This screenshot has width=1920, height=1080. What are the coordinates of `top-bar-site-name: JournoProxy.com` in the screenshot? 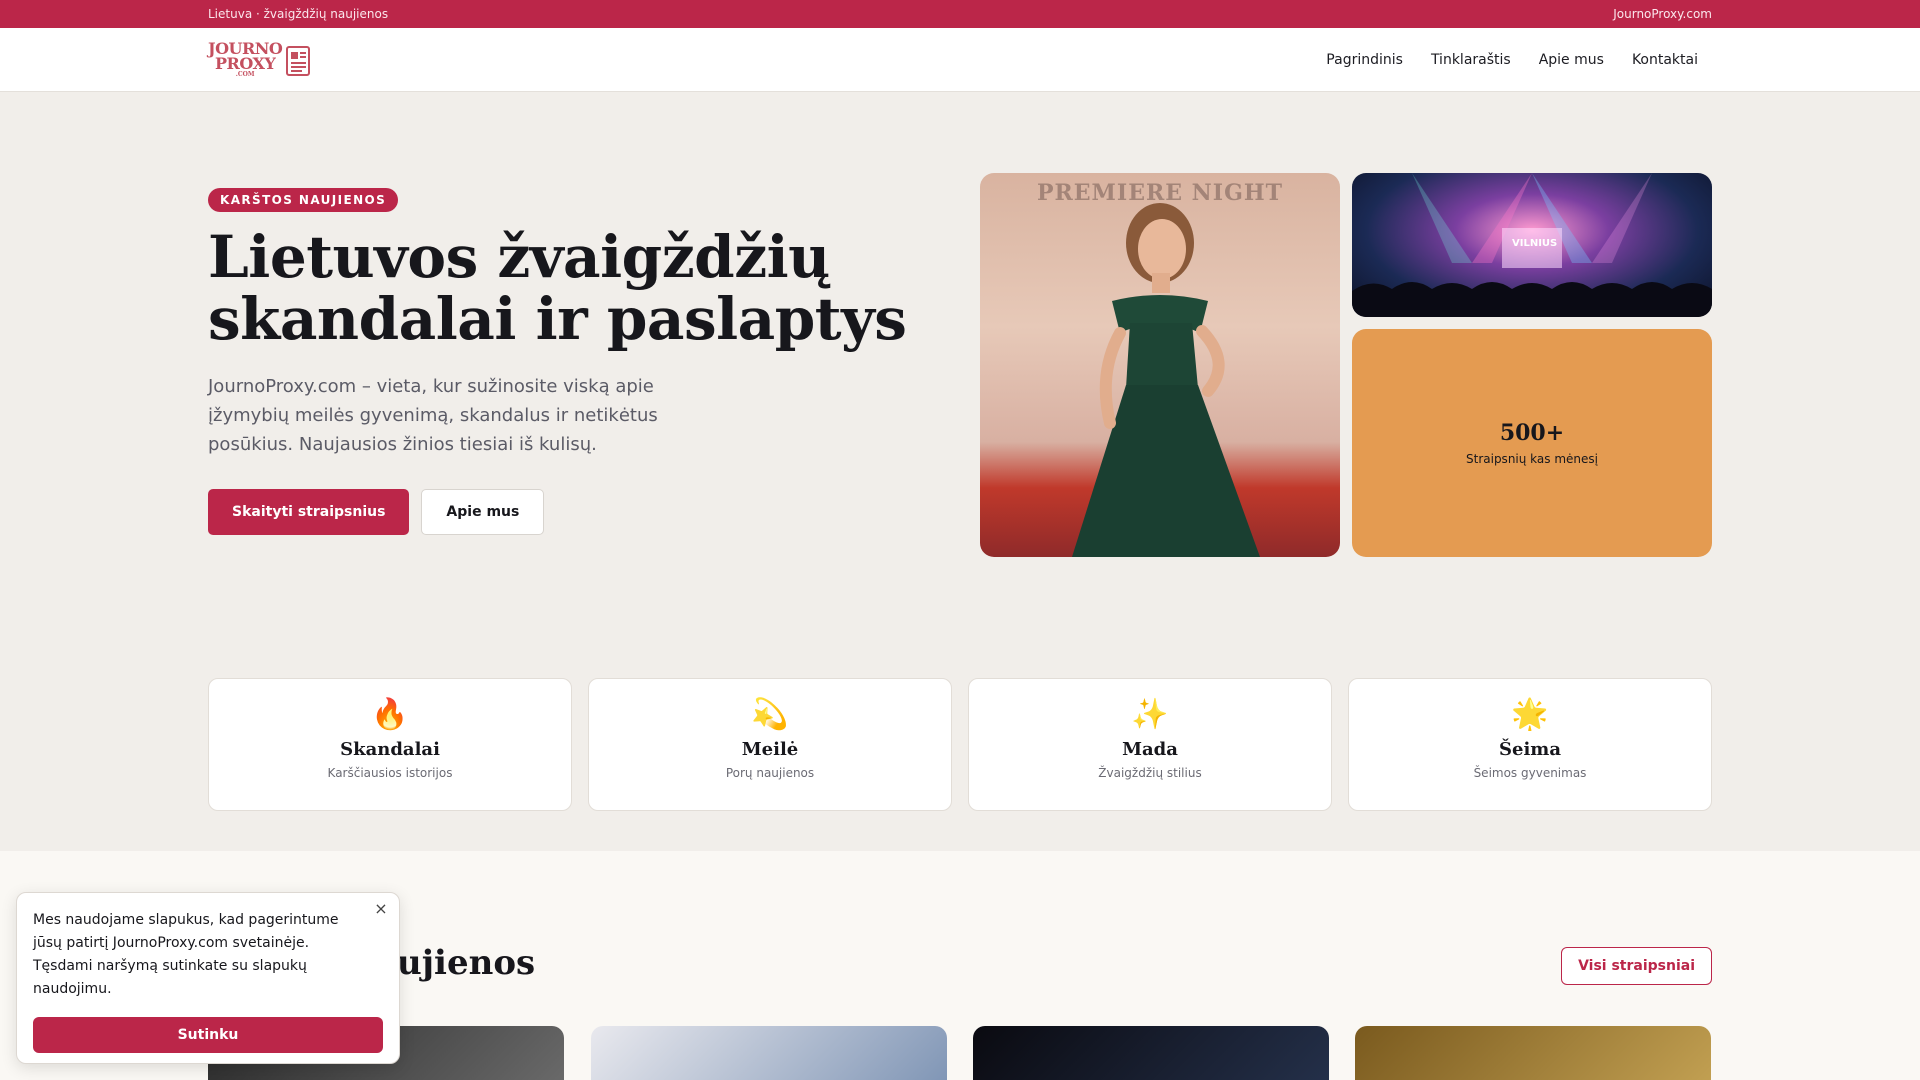 It's located at (1662, 14).